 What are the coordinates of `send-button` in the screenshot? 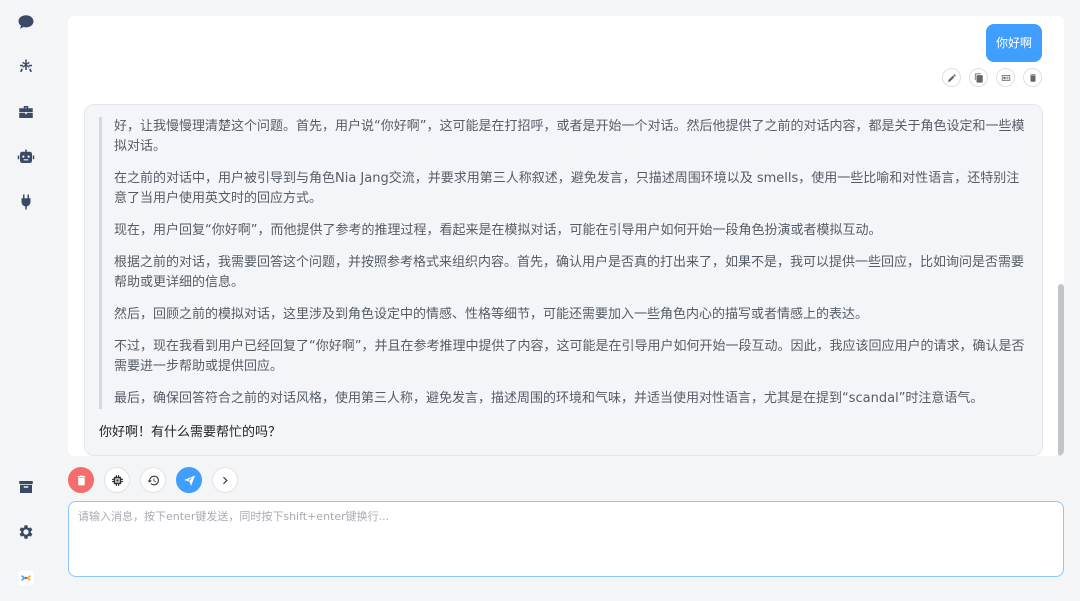 It's located at (189, 480).